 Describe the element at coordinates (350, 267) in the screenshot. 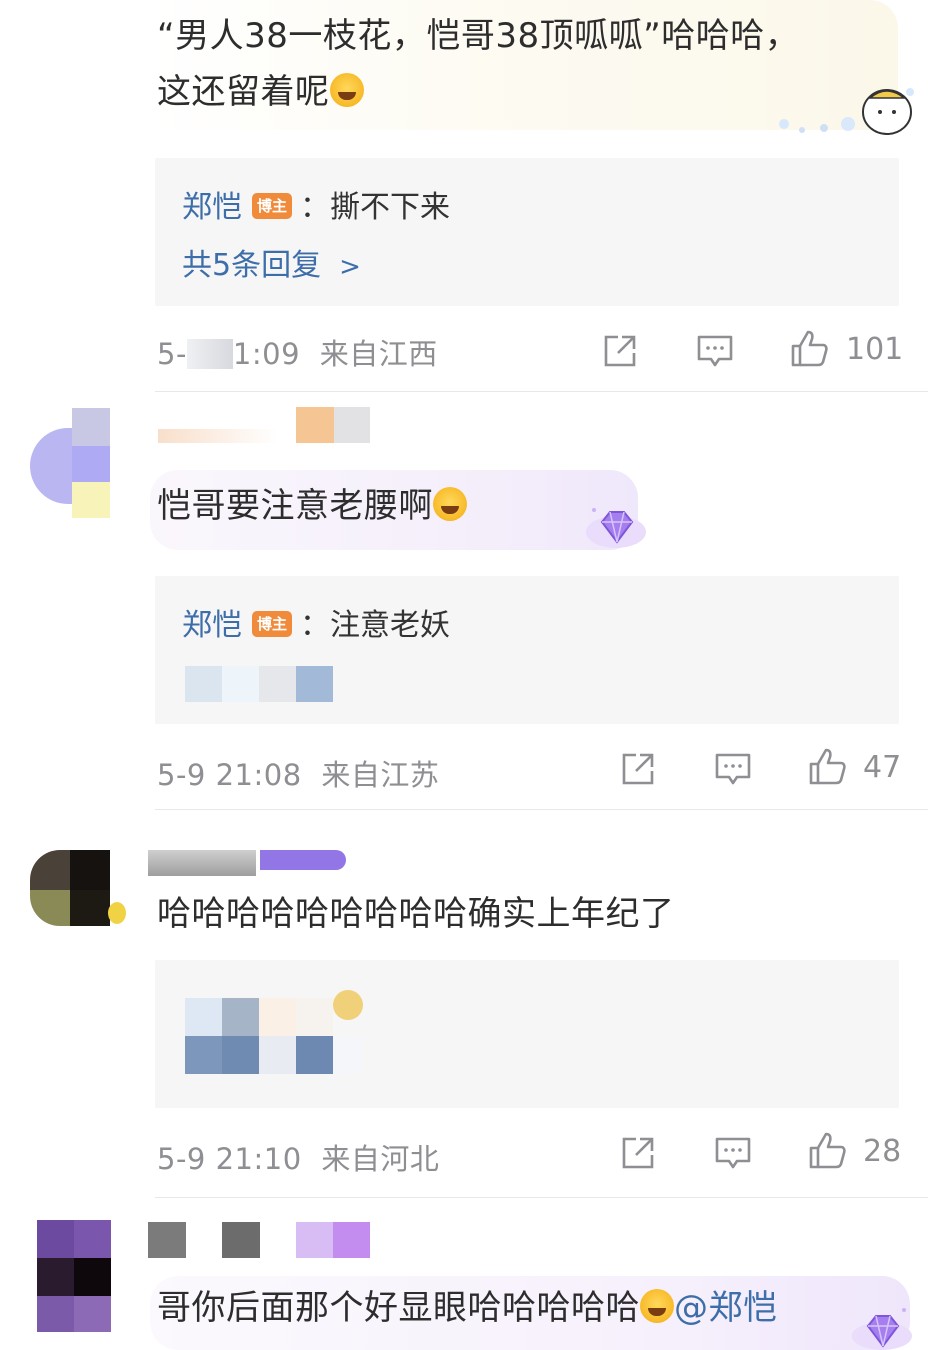

I see `chevron-right-icon: >` at that location.